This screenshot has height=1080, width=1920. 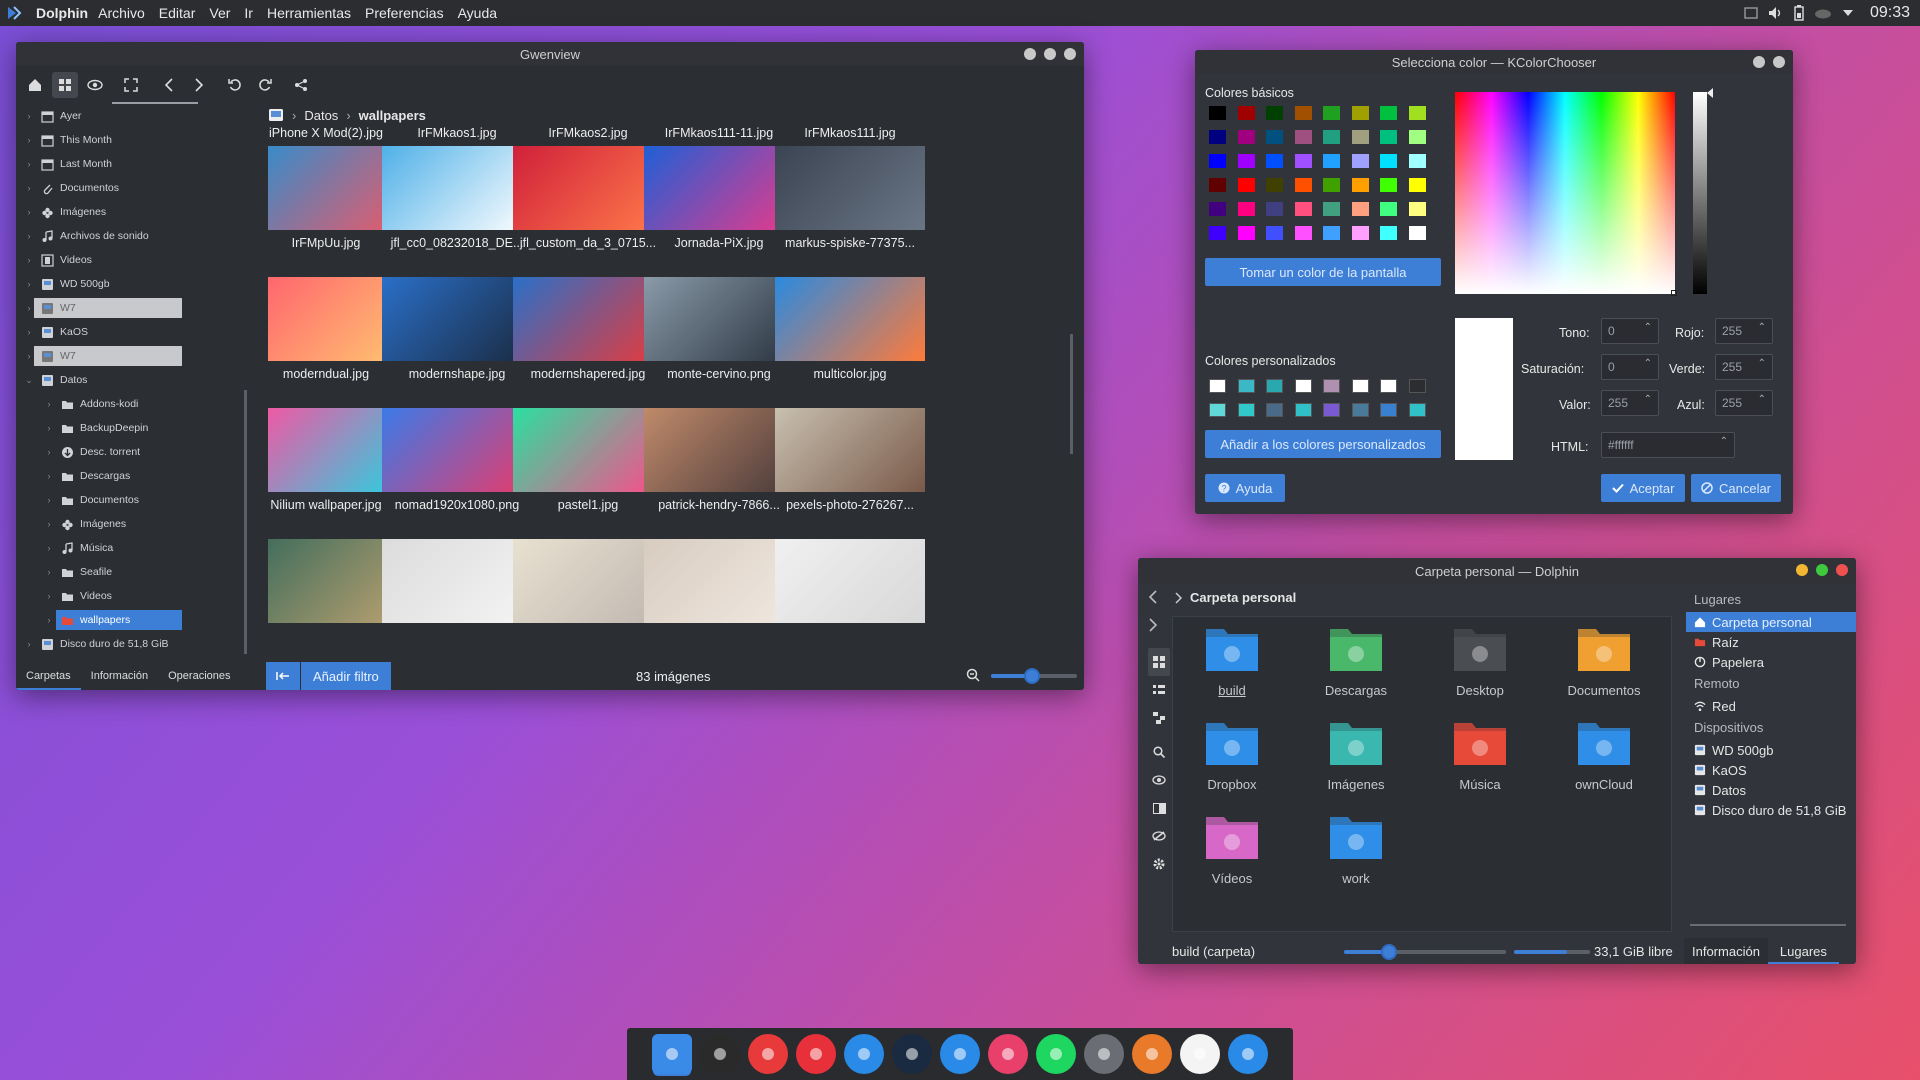 I want to click on details-view-button, so click(x=1159, y=690).